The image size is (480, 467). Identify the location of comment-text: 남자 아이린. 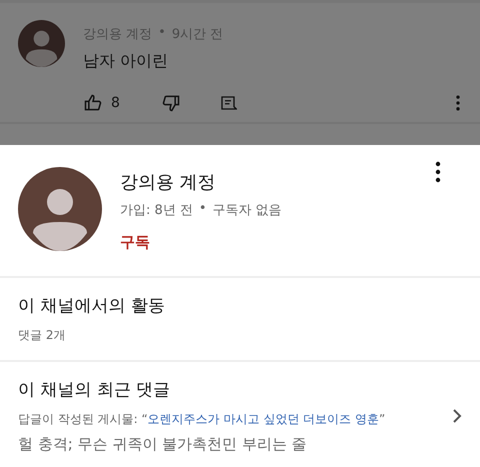
(126, 61).